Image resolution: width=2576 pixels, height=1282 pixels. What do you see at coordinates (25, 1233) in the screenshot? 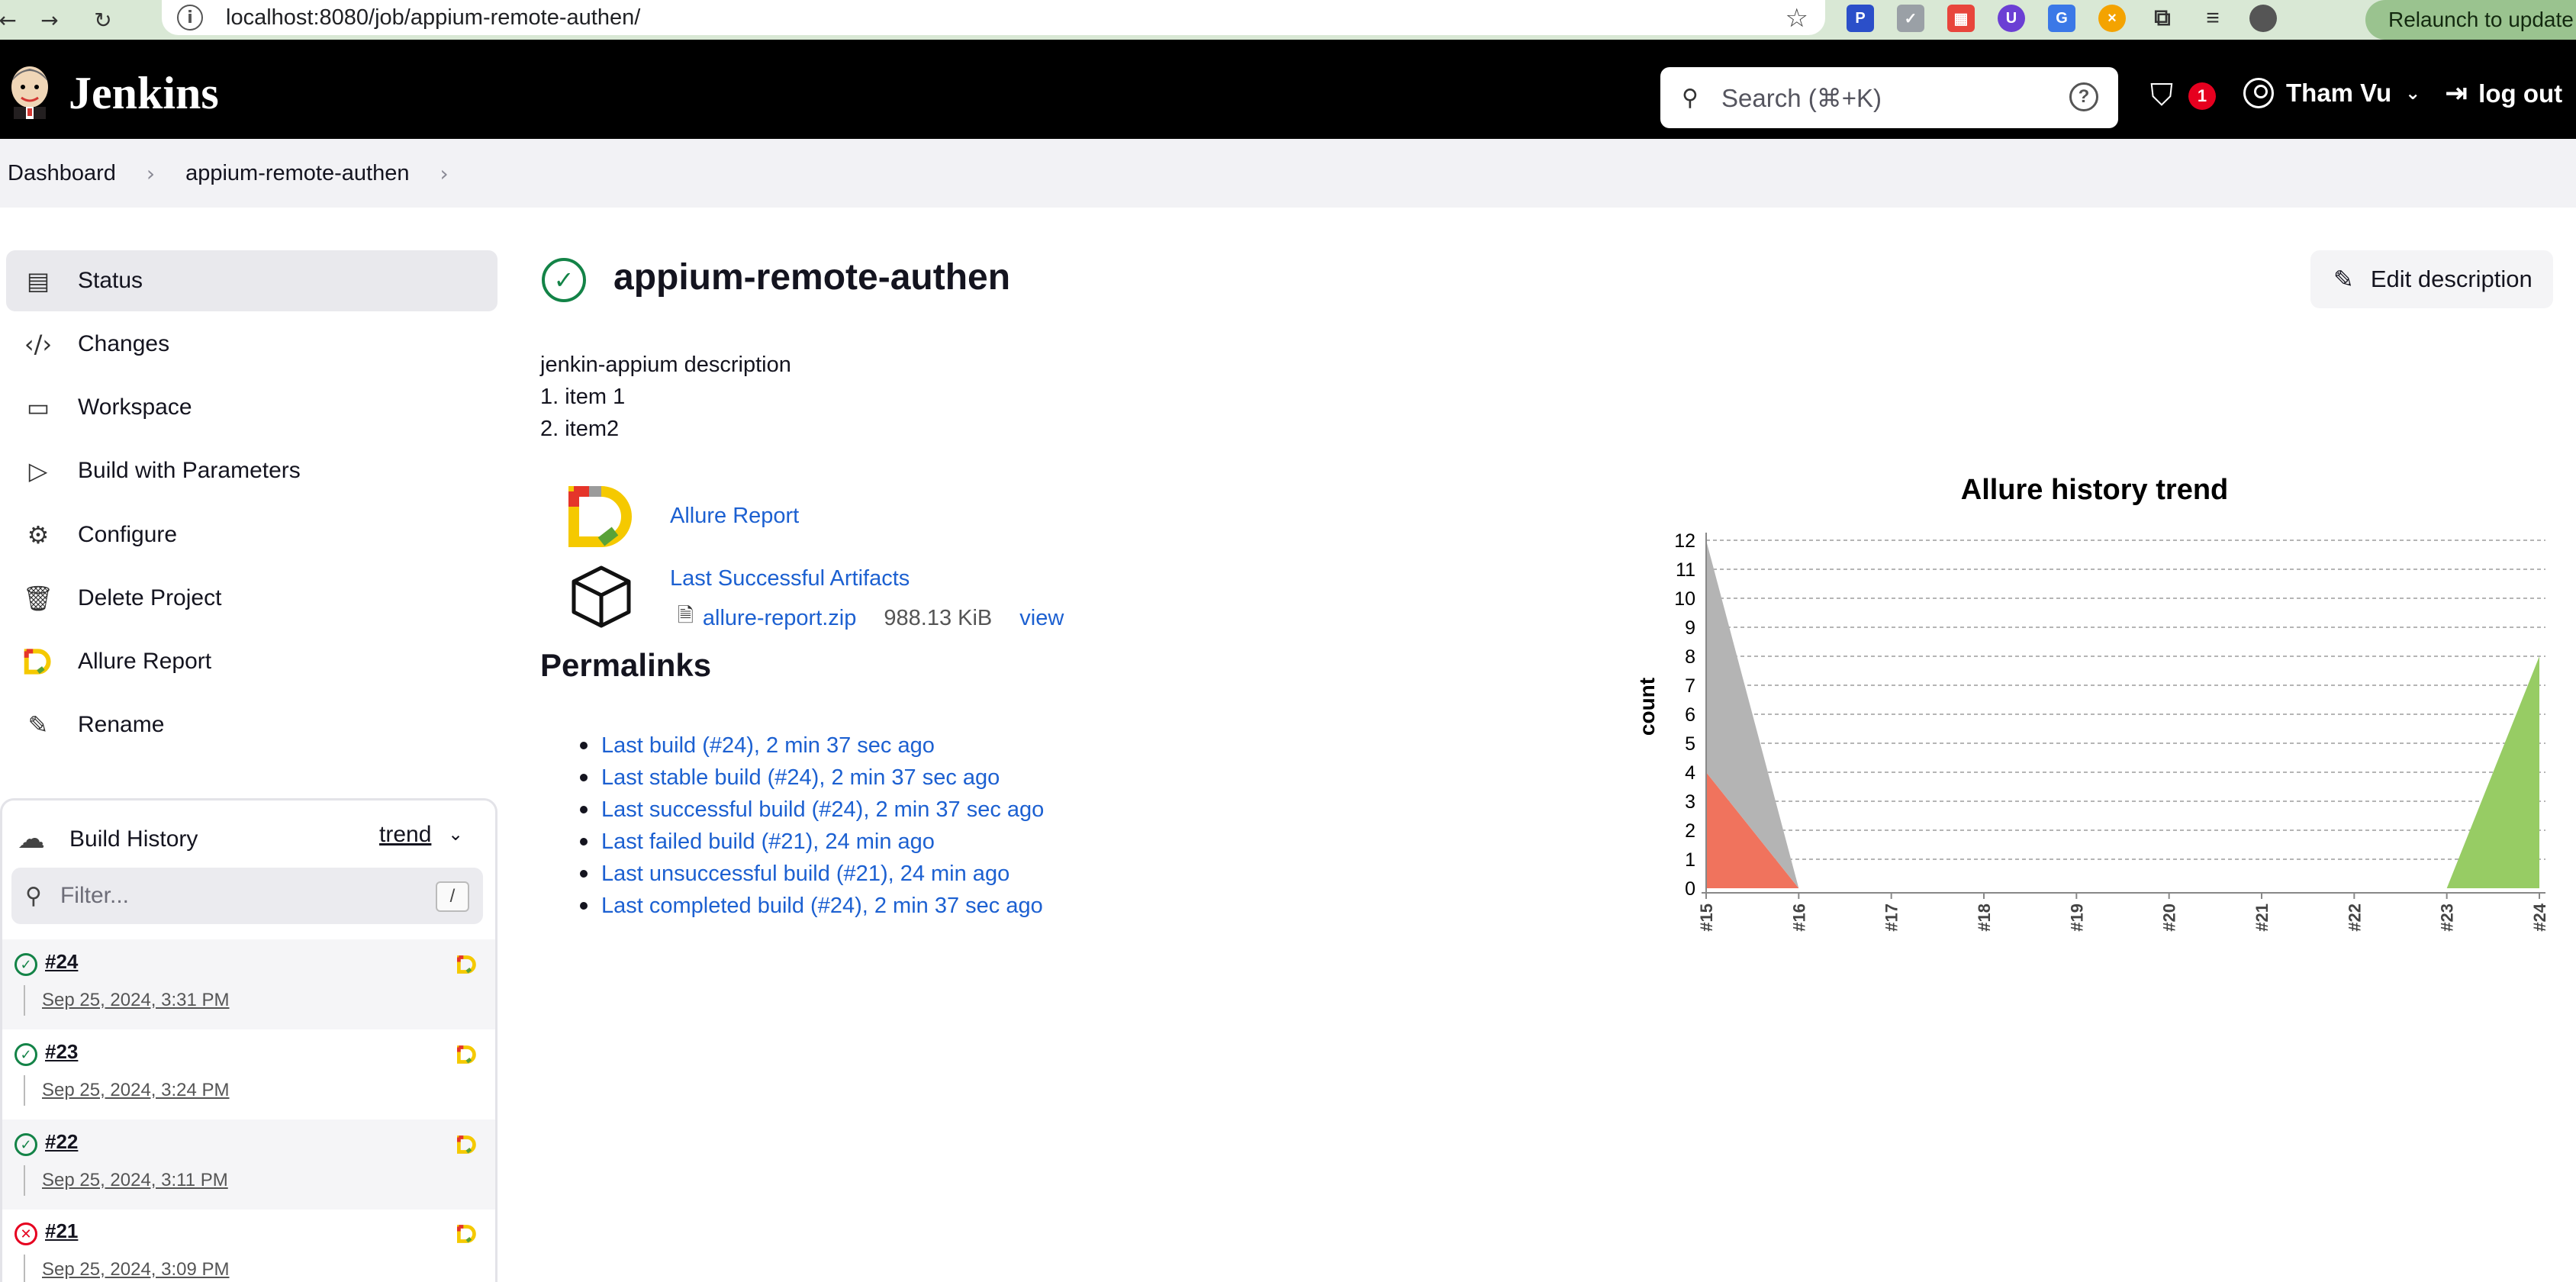
I see `failure-x-icon: ✕` at bounding box center [25, 1233].